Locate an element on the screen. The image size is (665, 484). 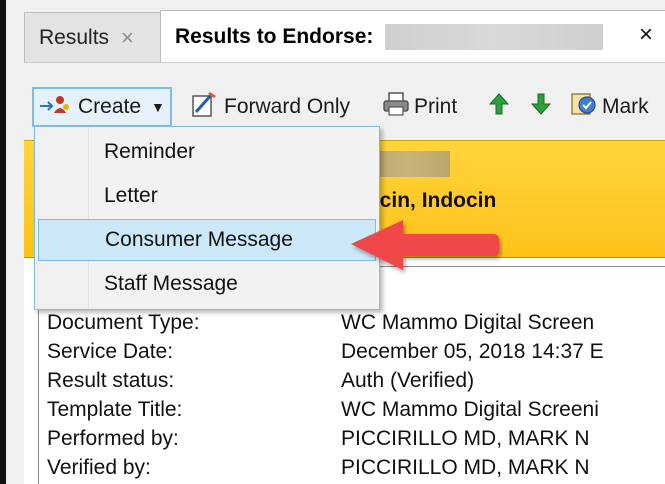
mark-button: Mark is located at coordinates (609, 107).